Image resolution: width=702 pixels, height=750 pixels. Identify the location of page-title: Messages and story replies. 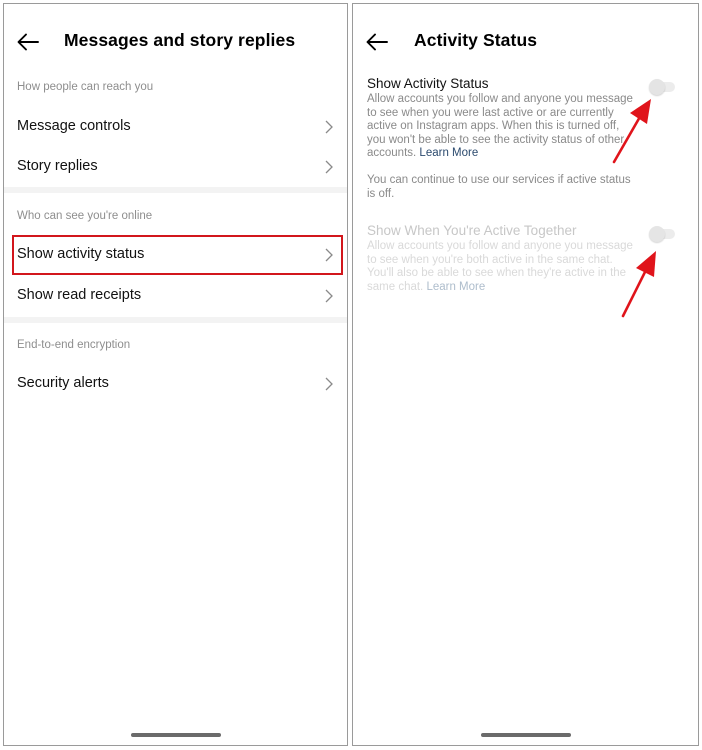
(180, 40).